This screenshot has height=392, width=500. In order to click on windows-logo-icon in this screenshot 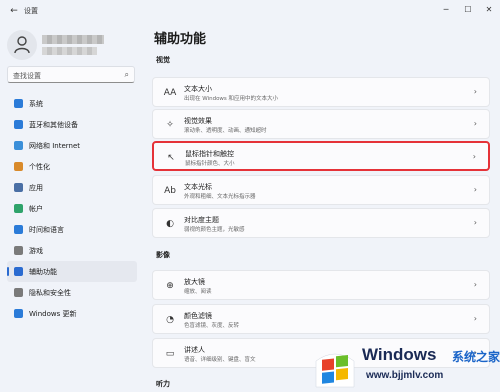, I will do `click(335, 370)`.